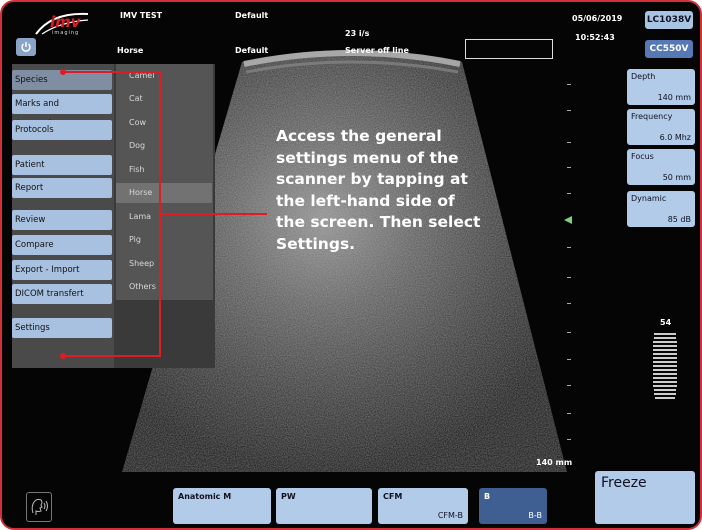  What do you see at coordinates (63, 356) in the screenshot?
I see `callout-dot-bottom` at bounding box center [63, 356].